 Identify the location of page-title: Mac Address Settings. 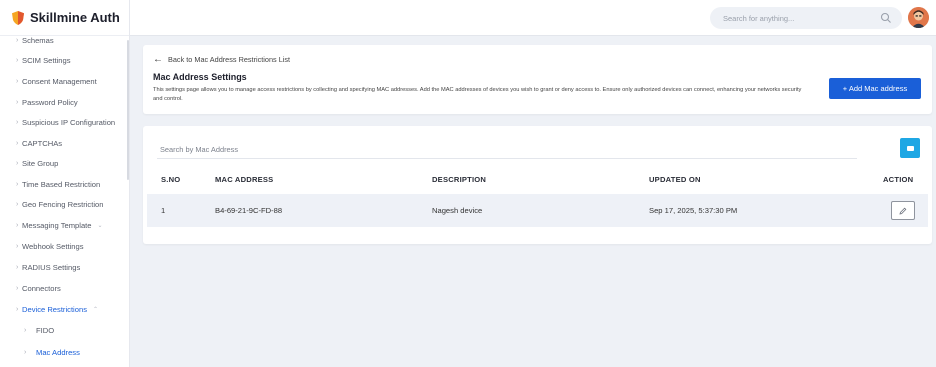
(200, 77).